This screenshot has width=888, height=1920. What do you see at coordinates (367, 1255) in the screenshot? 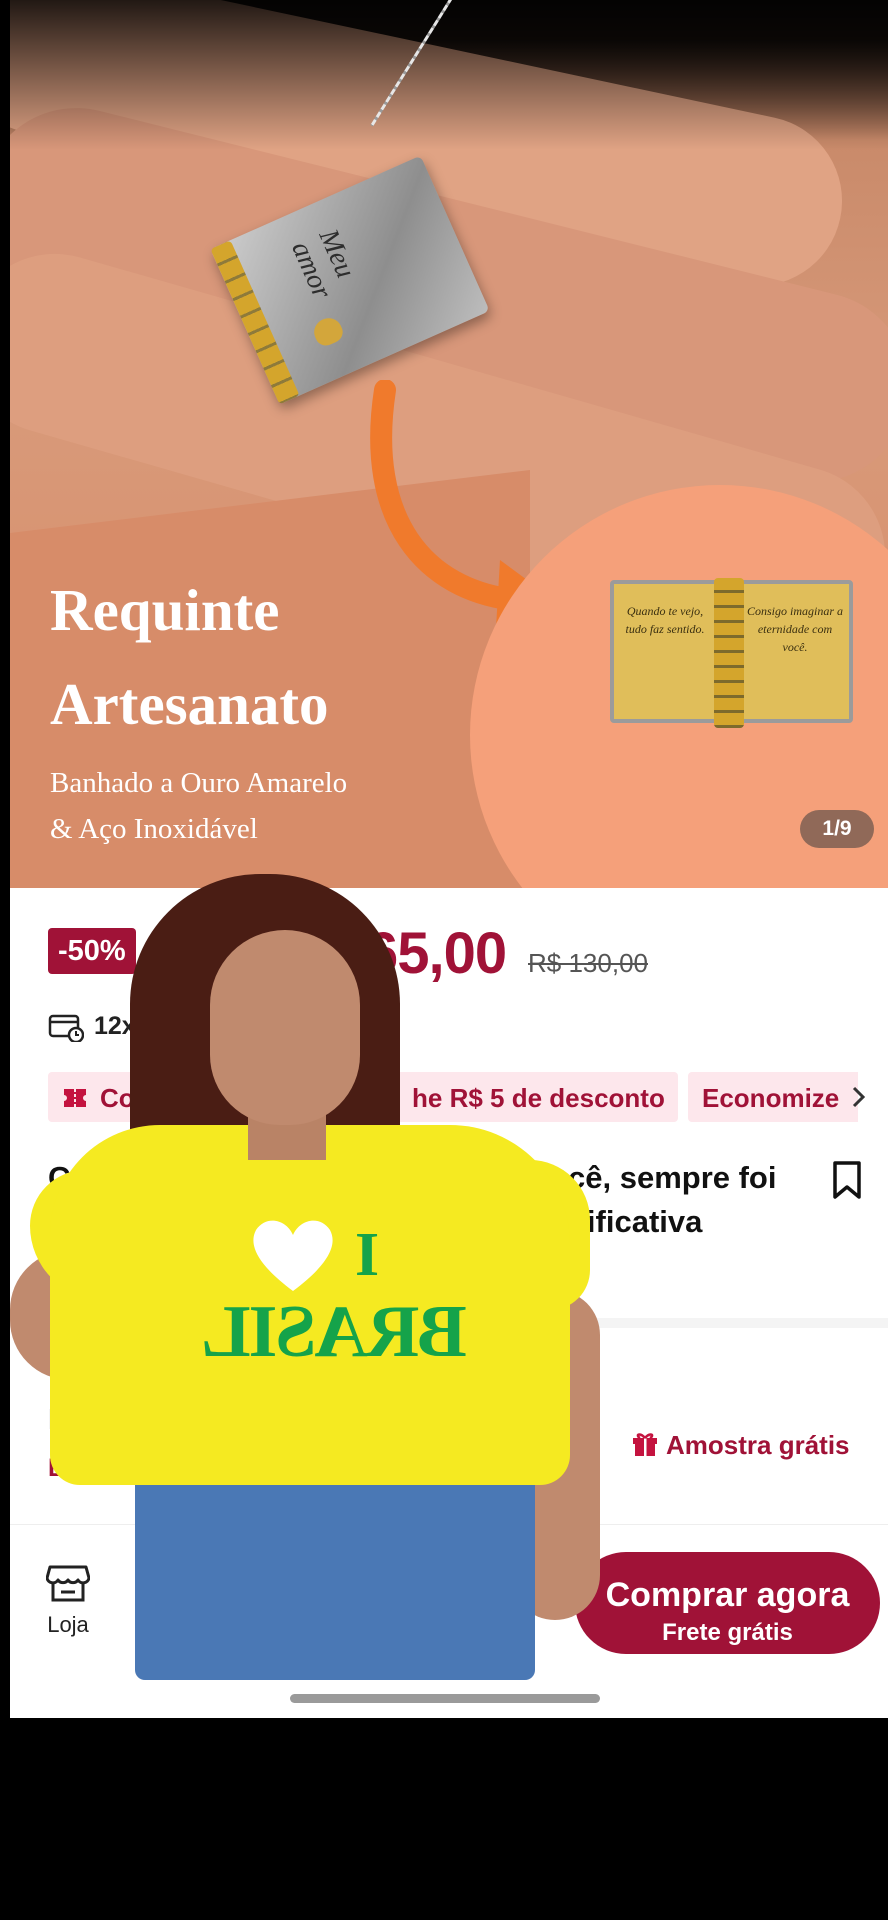
I see `shirt-print-i: I` at bounding box center [367, 1255].